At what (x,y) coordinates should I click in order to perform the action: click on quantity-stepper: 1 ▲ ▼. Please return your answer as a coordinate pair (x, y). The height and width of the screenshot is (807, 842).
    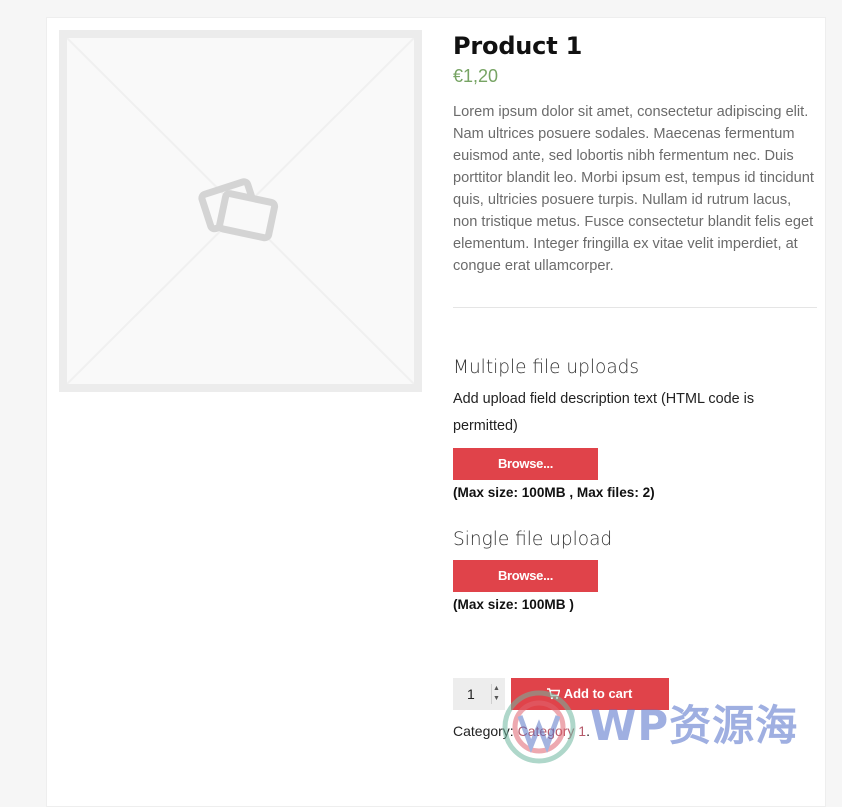
    Looking at the image, I should click on (479, 694).